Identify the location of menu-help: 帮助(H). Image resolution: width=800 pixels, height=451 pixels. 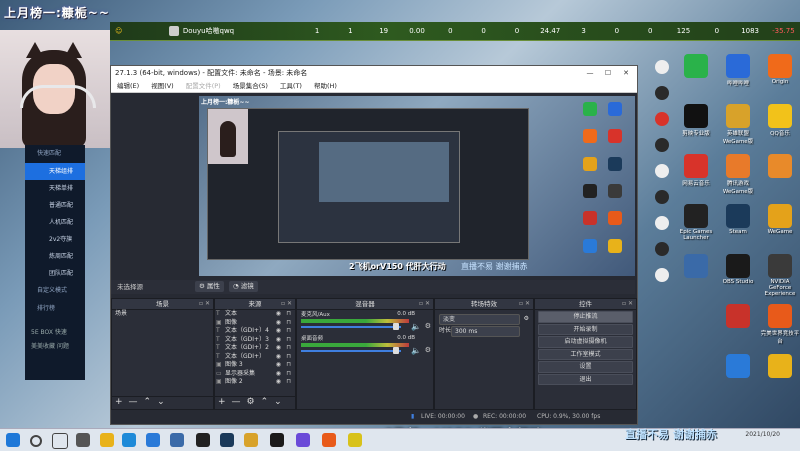
(325, 86).